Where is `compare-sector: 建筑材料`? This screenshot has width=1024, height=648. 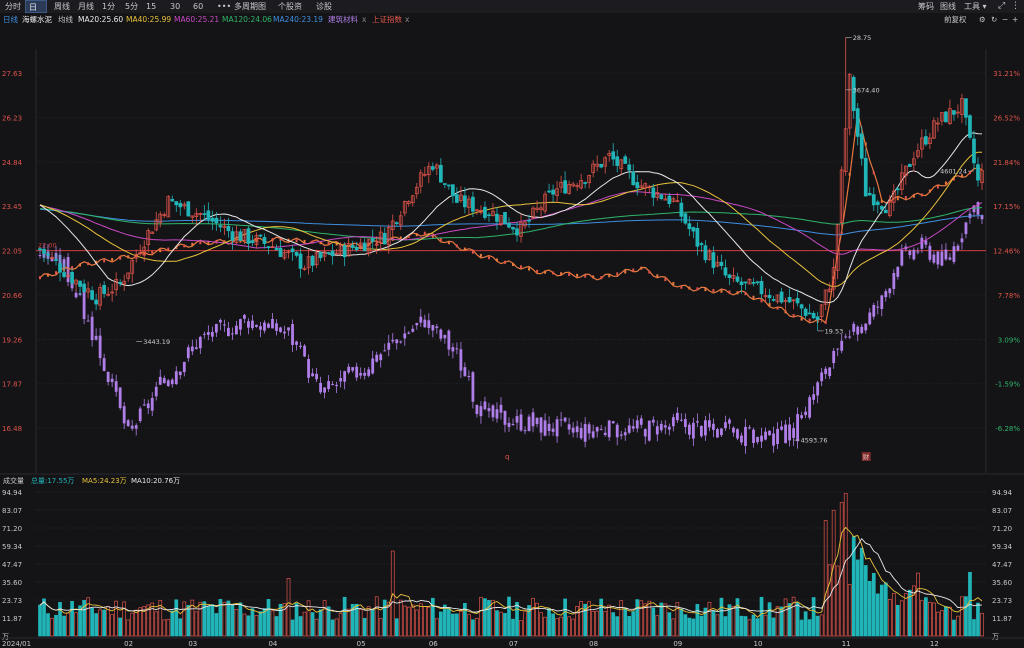
compare-sector: 建筑材料 is located at coordinates (343, 19).